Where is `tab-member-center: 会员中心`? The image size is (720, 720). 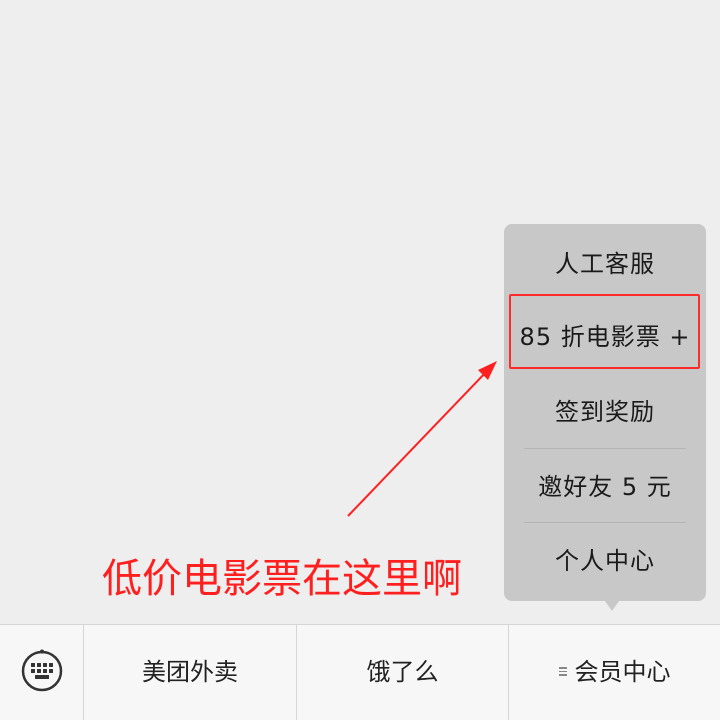
tab-member-center: 会员中心 is located at coordinates (614, 672).